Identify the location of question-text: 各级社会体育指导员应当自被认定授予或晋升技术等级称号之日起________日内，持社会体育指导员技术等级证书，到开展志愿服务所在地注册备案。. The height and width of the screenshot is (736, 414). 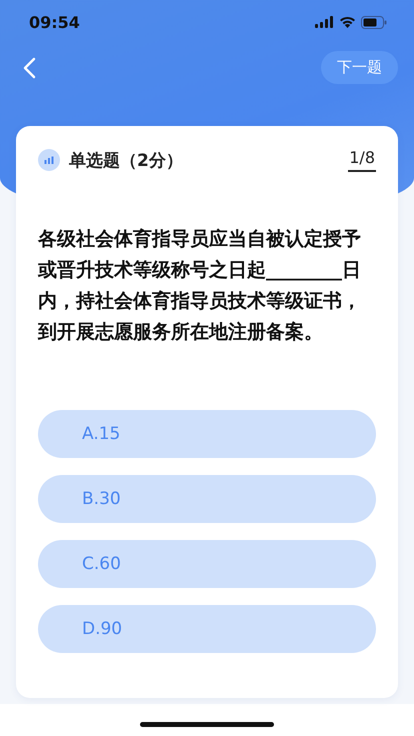
(200, 286).